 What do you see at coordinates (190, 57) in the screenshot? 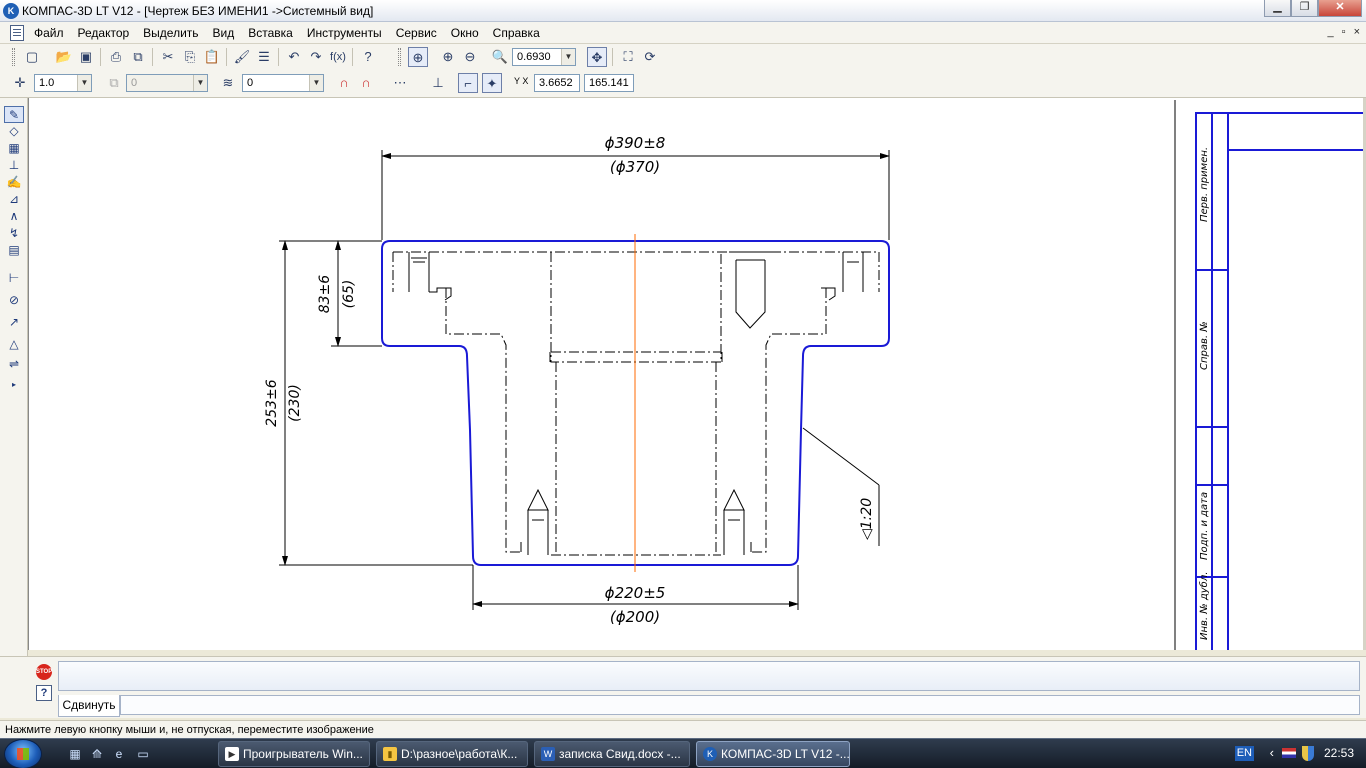
I see `copy-button: ⎘` at bounding box center [190, 57].